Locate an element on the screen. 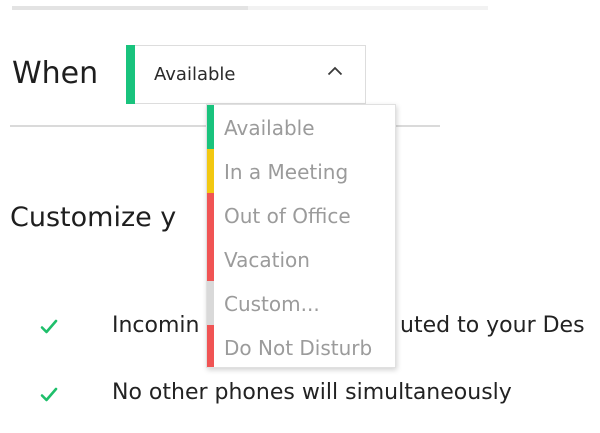 This screenshot has height=433, width=600. status-option-available: Available is located at coordinates (301, 127).